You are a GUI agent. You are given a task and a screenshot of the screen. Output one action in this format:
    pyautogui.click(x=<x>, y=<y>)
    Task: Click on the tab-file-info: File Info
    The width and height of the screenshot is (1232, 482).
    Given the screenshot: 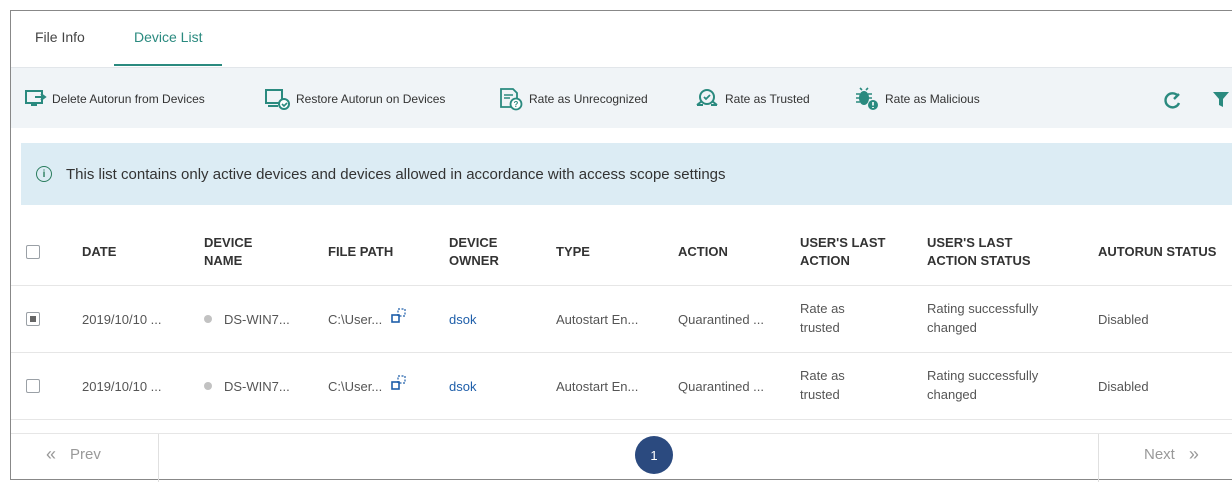 What is the action you would take?
    pyautogui.click(x=60, y=38)
    